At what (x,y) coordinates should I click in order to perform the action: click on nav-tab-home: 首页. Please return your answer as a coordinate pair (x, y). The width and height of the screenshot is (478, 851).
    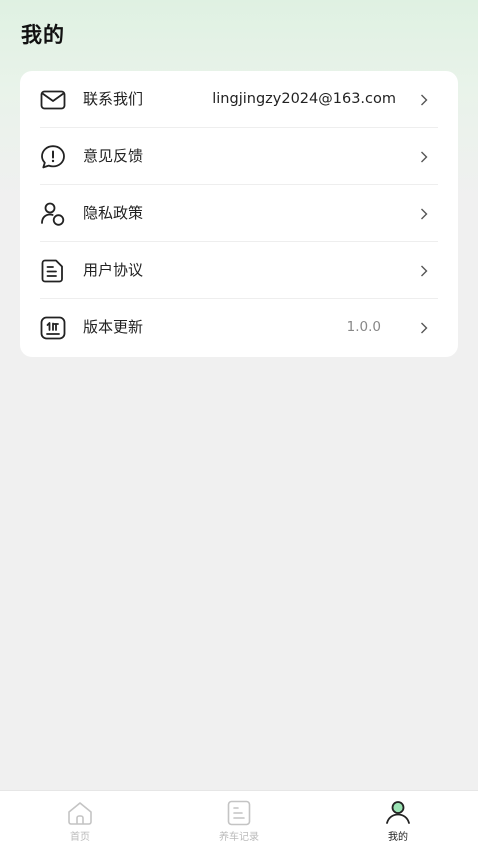
    Looking at the image, I should click on (80, 821).